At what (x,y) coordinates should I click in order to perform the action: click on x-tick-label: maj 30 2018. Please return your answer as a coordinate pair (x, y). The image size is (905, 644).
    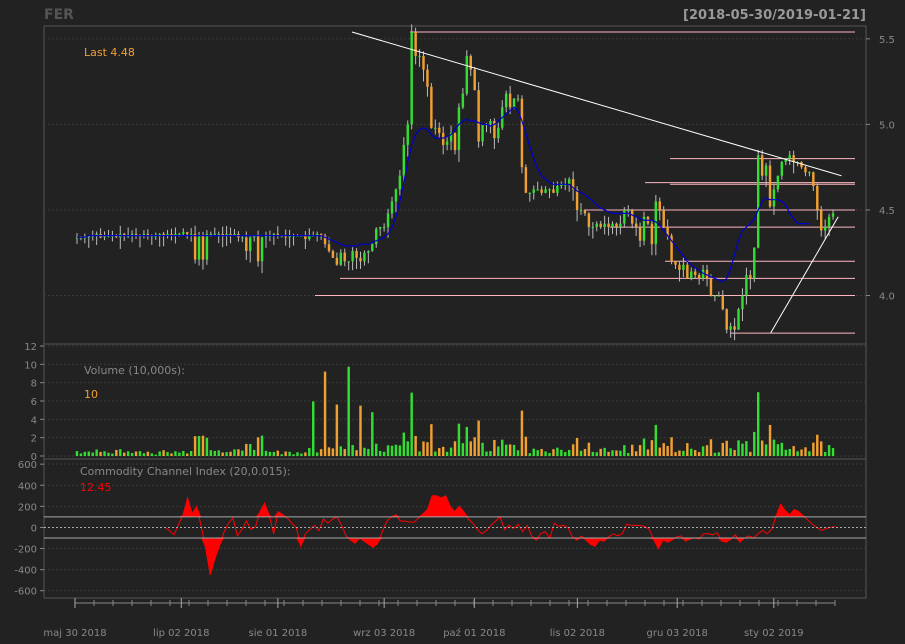
    Looking at the image, I should click on (74, 633).